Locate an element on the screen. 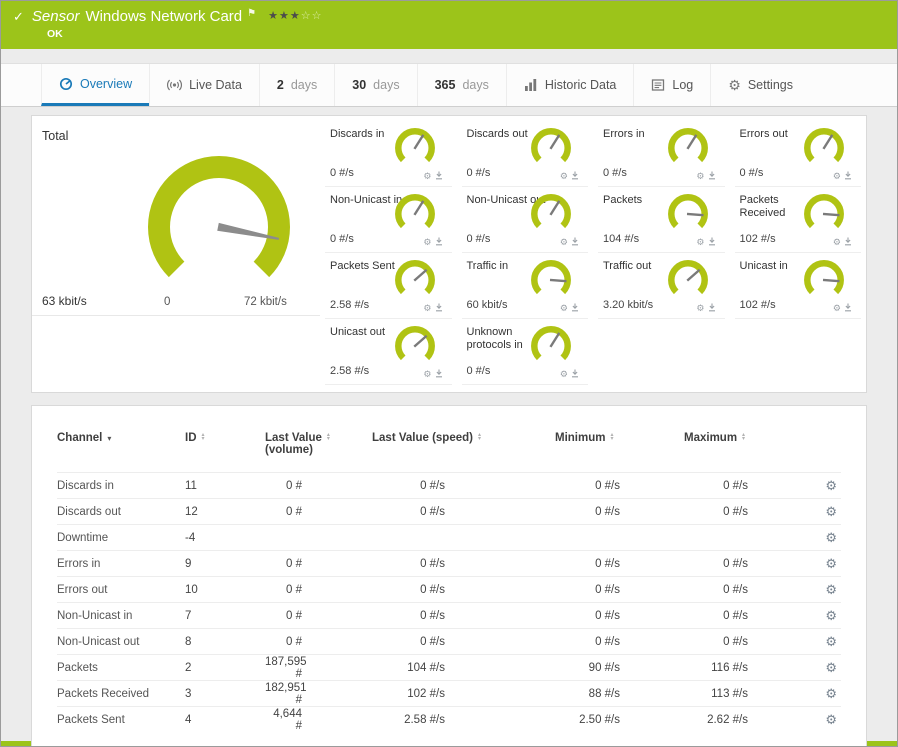 The image size is (898, 747). mini-gauge-unicast-in: Unicast in 102 #/s ⚙ is located at coordinates (797, 286).